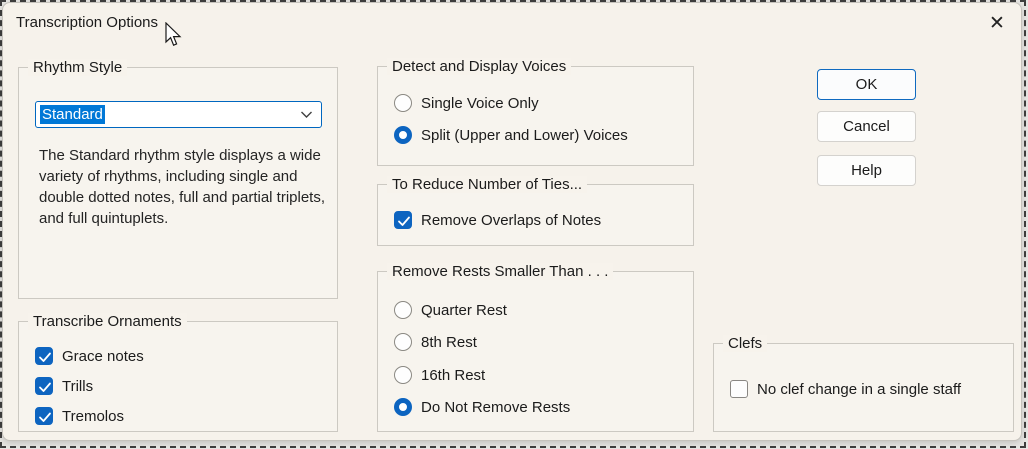 The width and height of the screenshot is (1028, 449). I want to click on radio-label: Quarter Rest, so click(464, 310).